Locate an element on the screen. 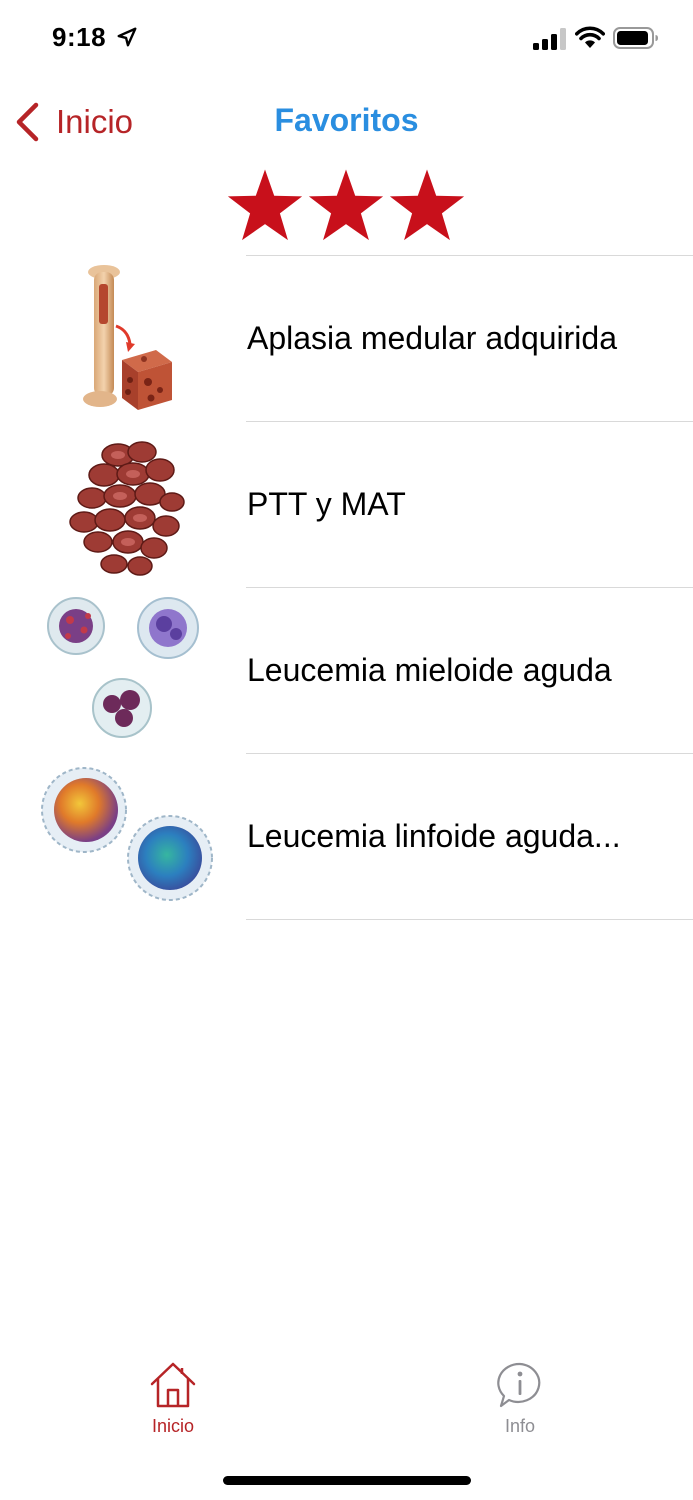  list-separator is located at coordinates (469, 919).